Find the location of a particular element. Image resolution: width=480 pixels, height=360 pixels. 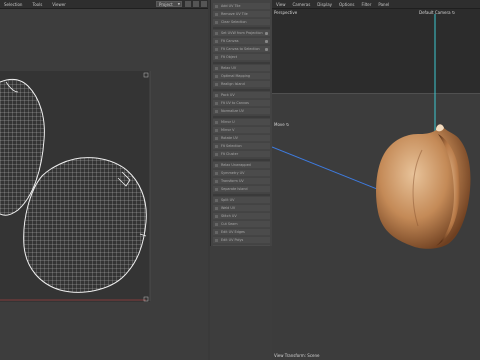

panel-command: Pack UV is located at coordinates (241, 95).